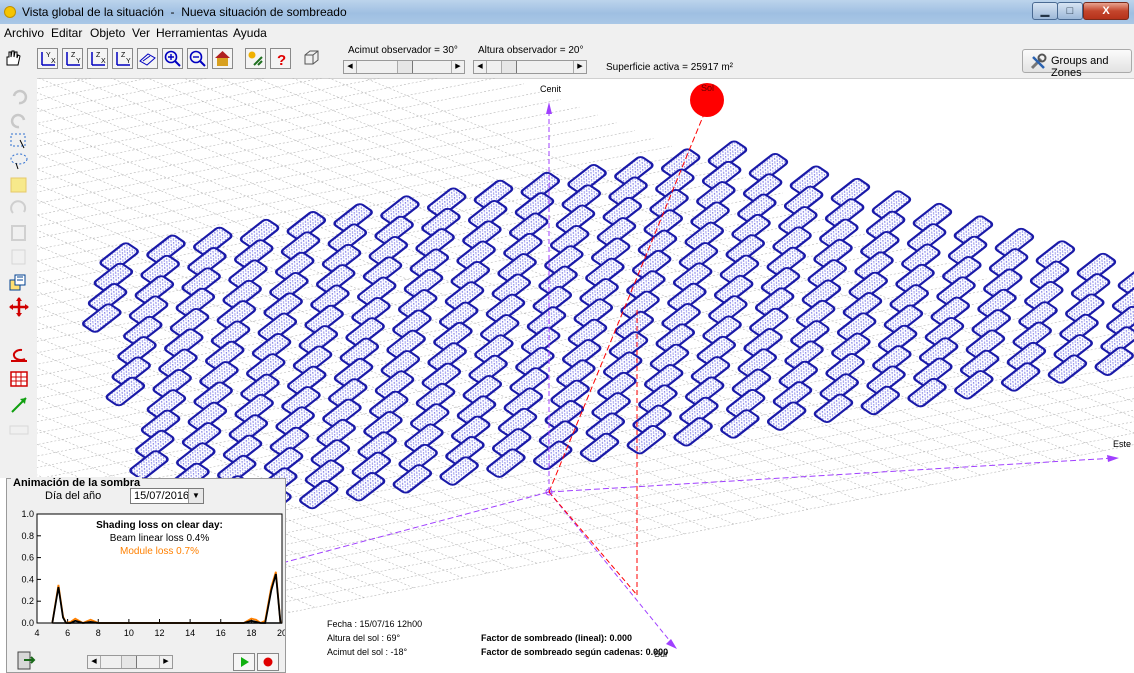 Image resolution: width=1134 pixels, height=673 pixels. Describe the element at coordinates (19, 185) in the screenshot. I see `layer-icon` at that location.